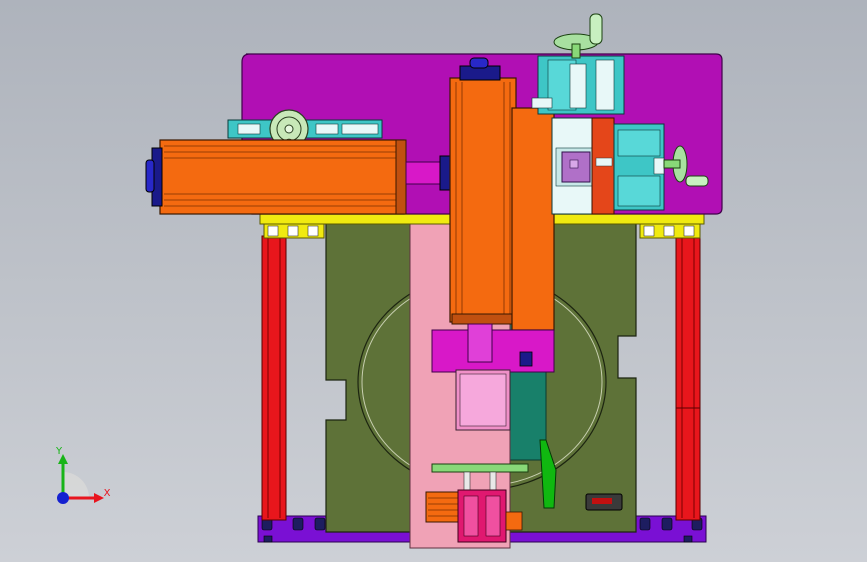  Describe the element at coordinates (483, 191) in the screenshot. I see `vertical-servo-motor` at that location.